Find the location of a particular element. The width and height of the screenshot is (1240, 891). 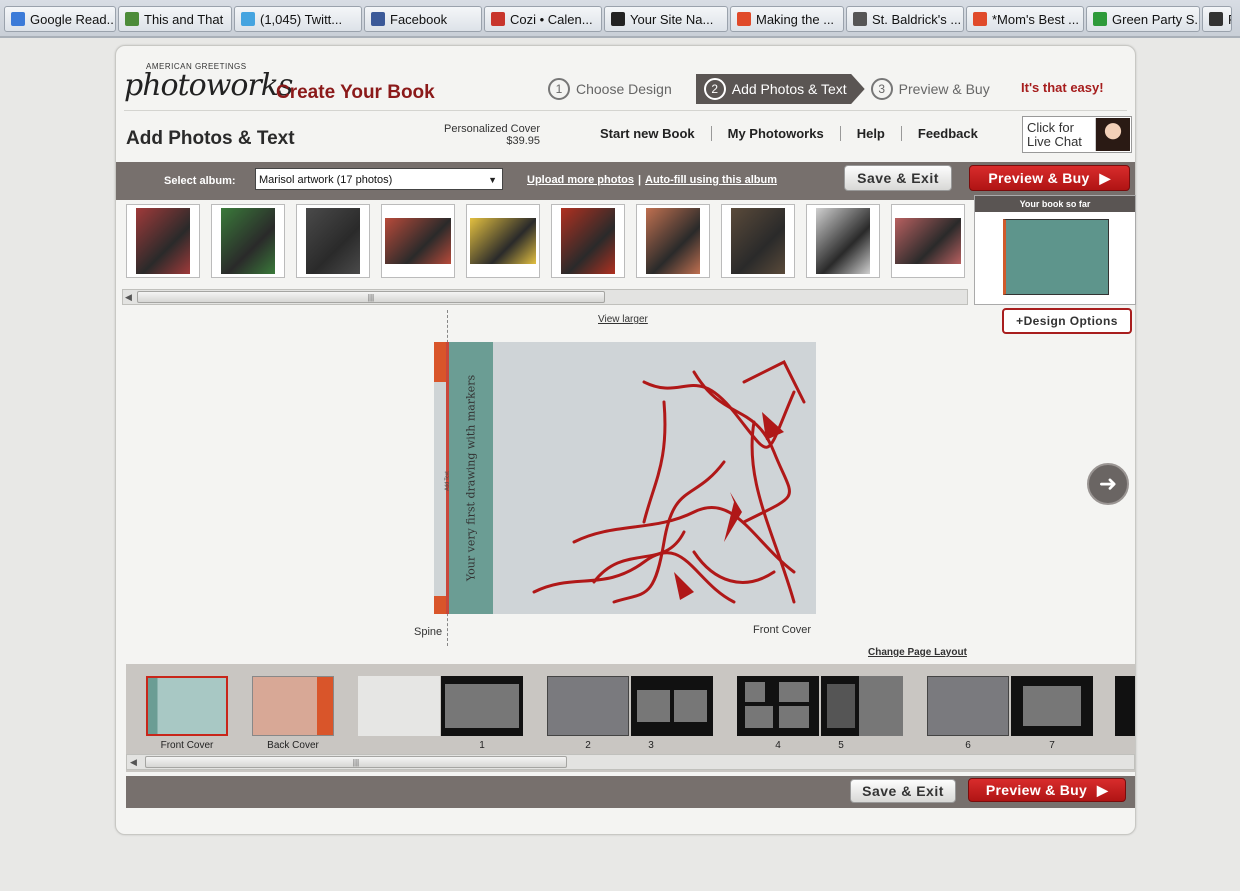

auto-fill-link: Auto-fill using this album is located at coordinates (711, 180).